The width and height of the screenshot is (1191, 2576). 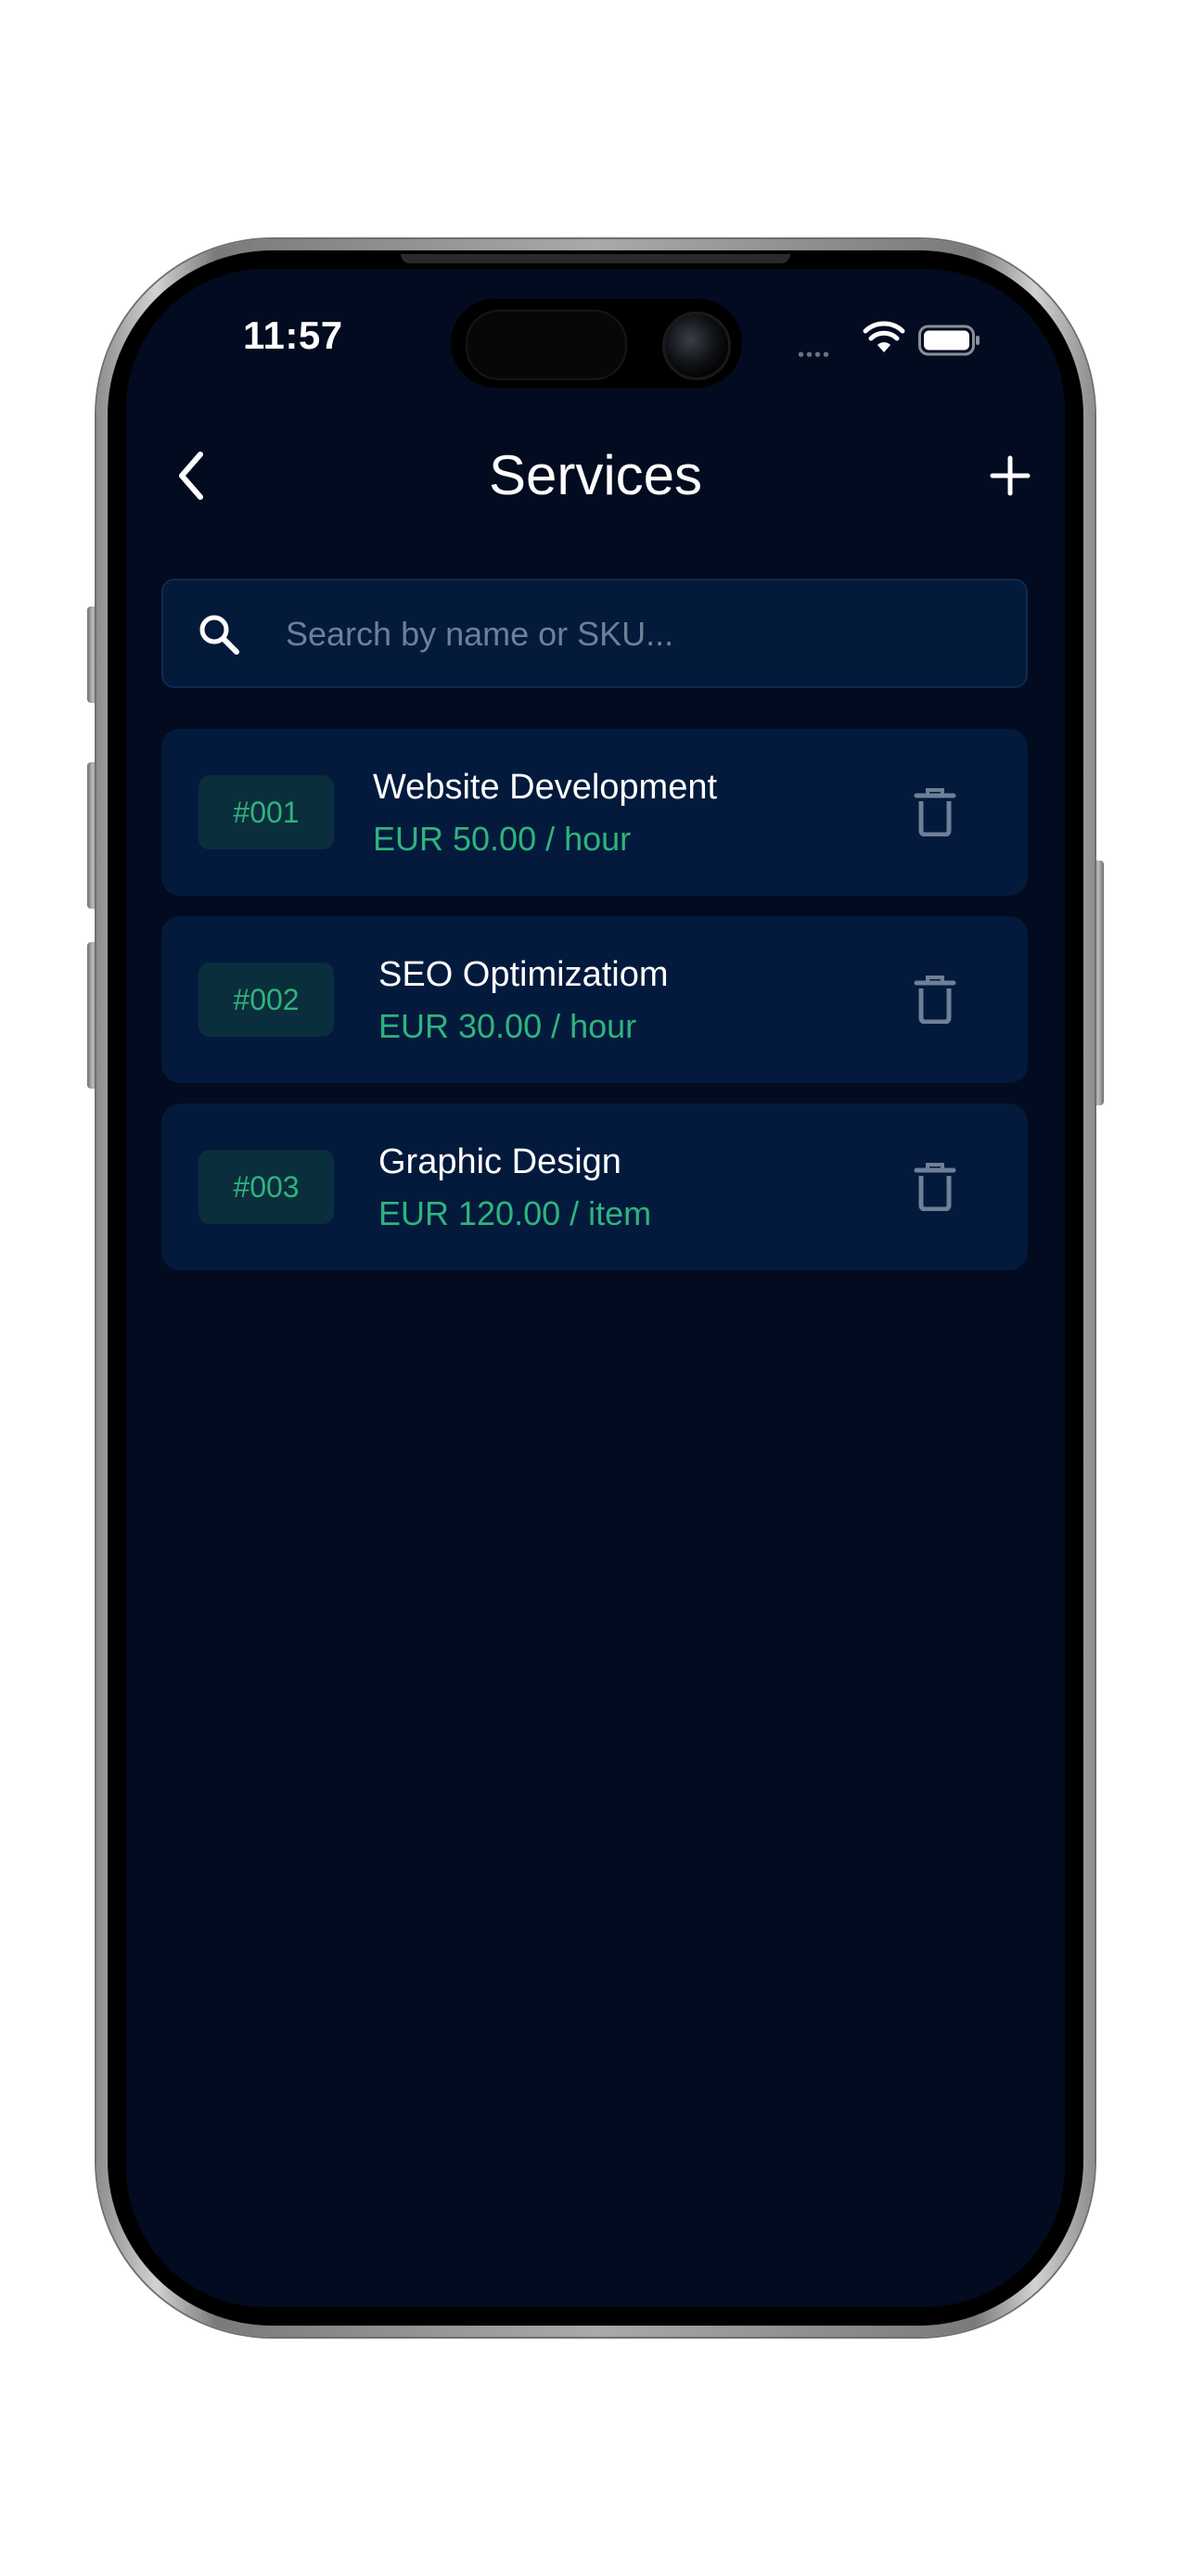 I want to click on service-name: Graphic Design, so click(x=499, y=1162).